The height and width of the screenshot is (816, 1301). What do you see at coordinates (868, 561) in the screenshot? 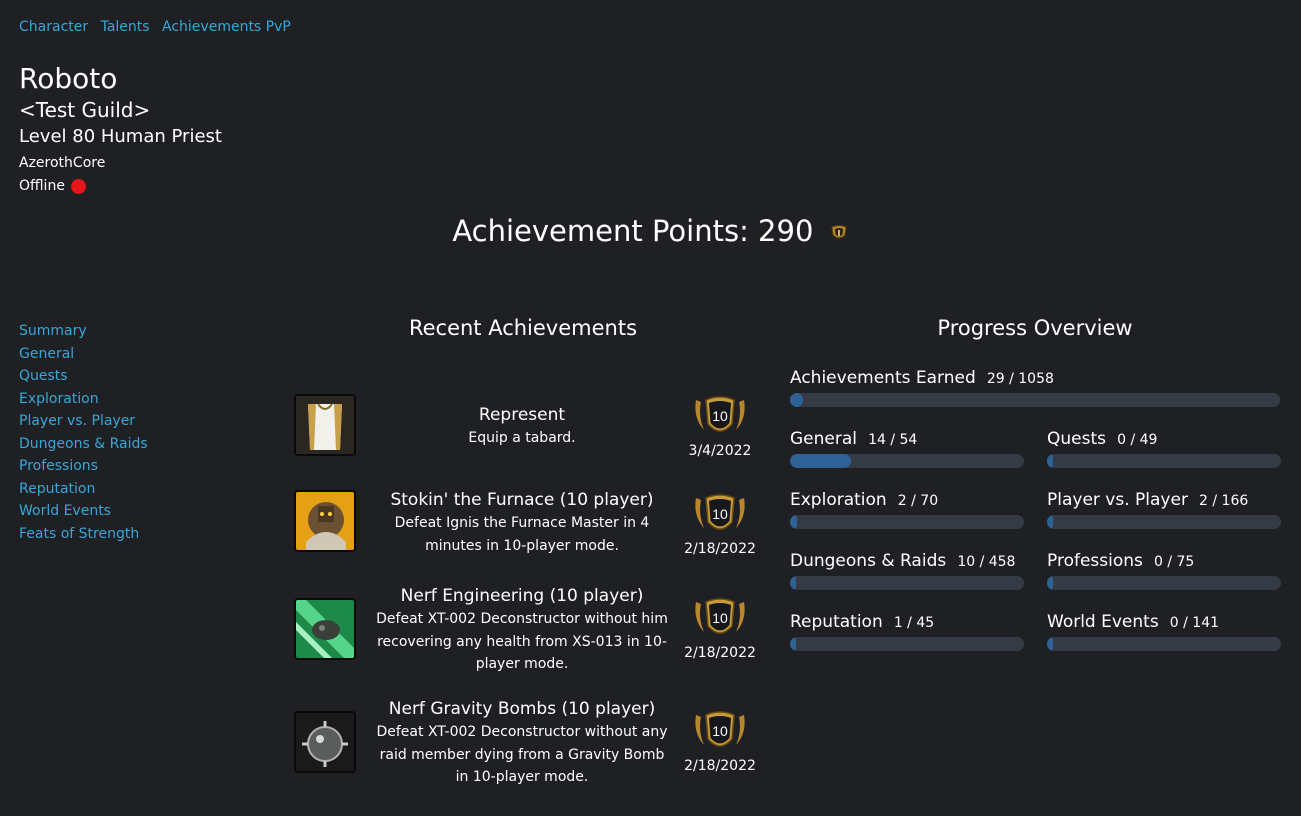
I see `progress-label: Dungeons & Raids` at bounding box center [868, 561].